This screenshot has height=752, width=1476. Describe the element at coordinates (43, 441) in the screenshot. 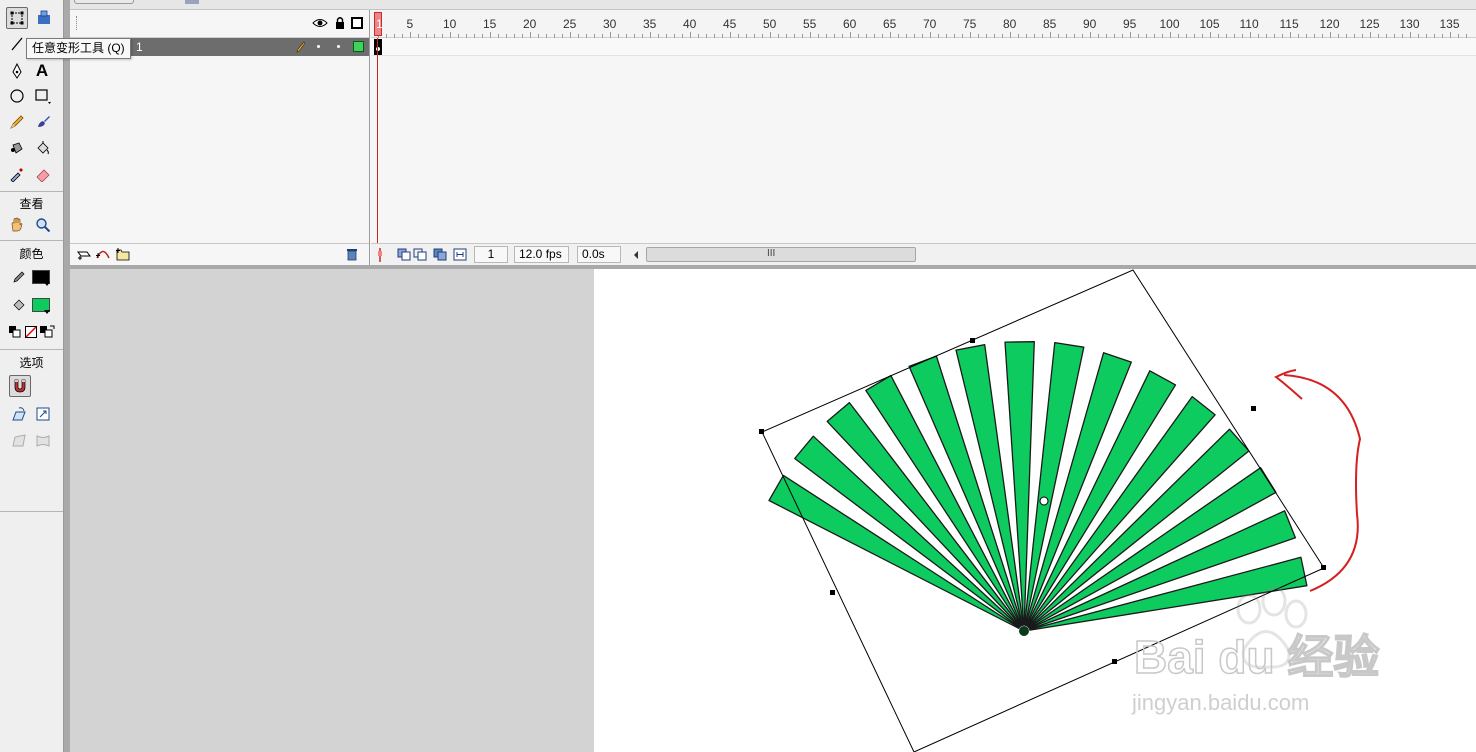

I see `envelope-button` at that location.